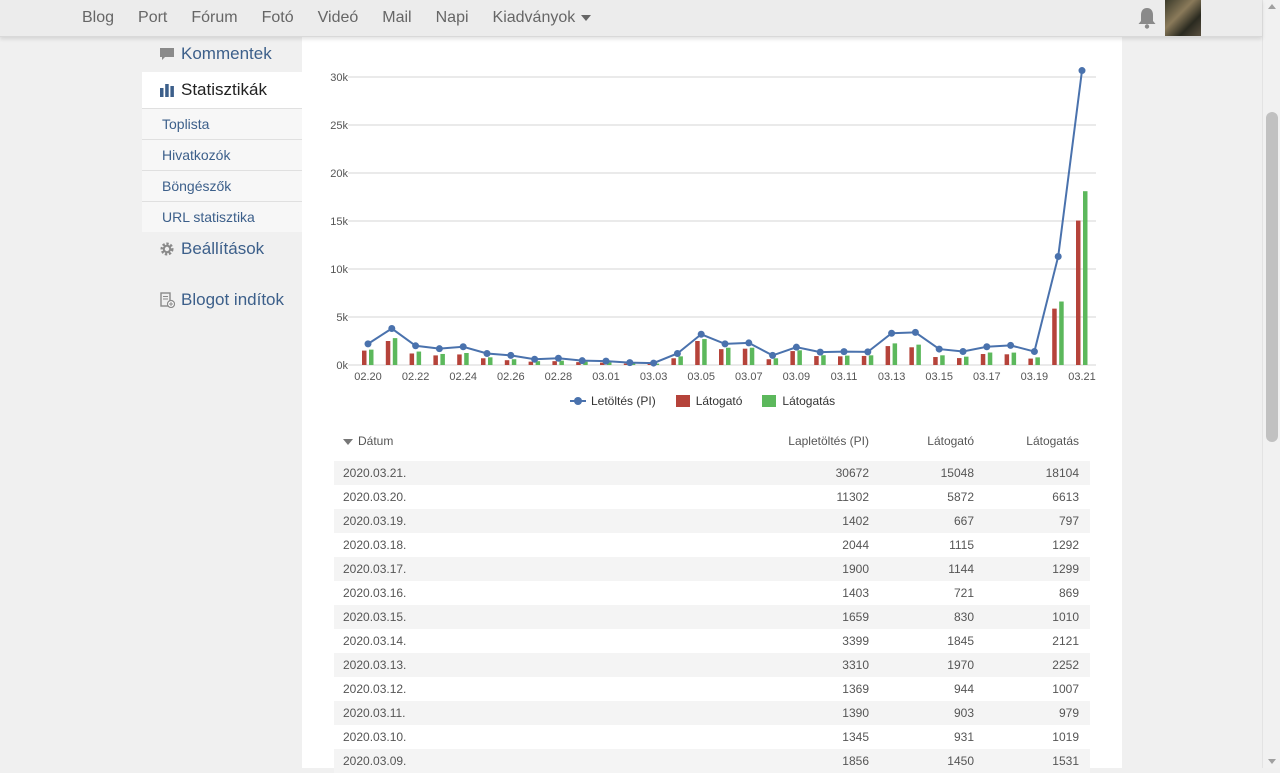 The width and height of the screenshot is (1280, 773). What do you see at coordinates (1183, 18) in the screenshot?
I see `user-avatar` at bounding box center [1183, 18].